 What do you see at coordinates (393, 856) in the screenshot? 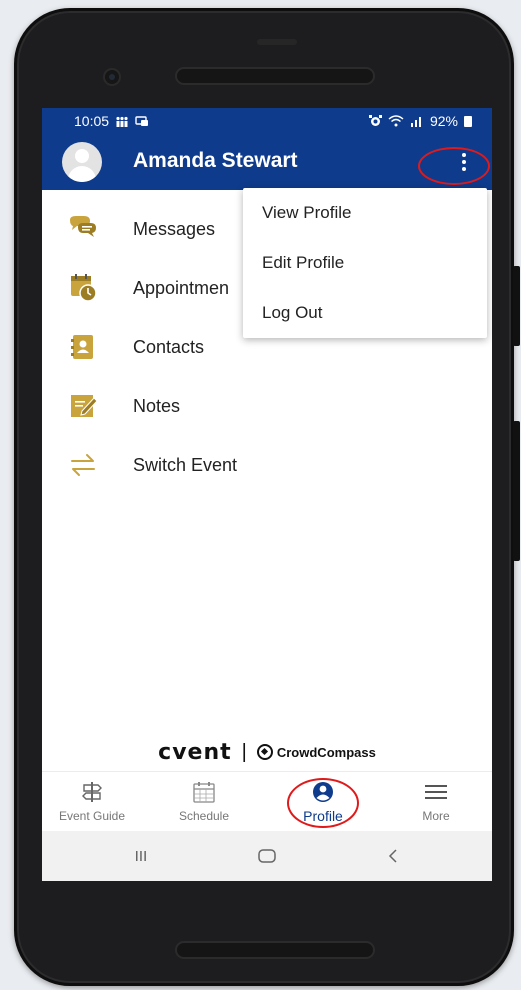
I see `back-icon` at bounding box center [393, 856].